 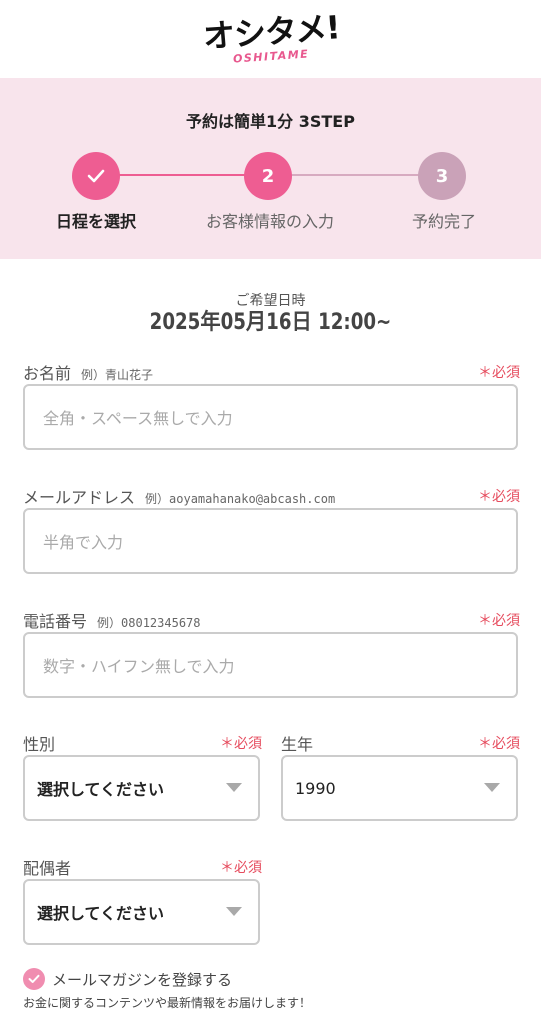 I want to click on step-3-number: 3, so click(x=442, y=176).